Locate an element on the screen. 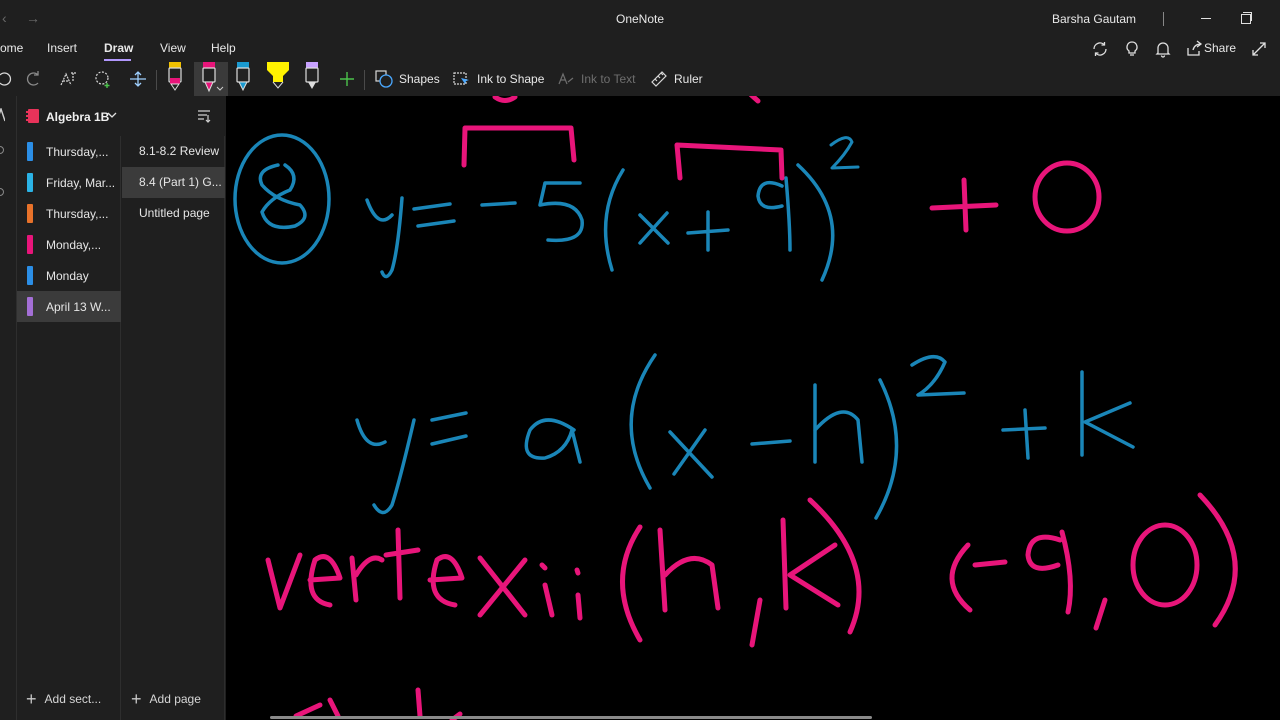 Image resolution: width=1280 pixels, height=720 pixels. shapes-label: Shapes is located at coordinates (419, 79).